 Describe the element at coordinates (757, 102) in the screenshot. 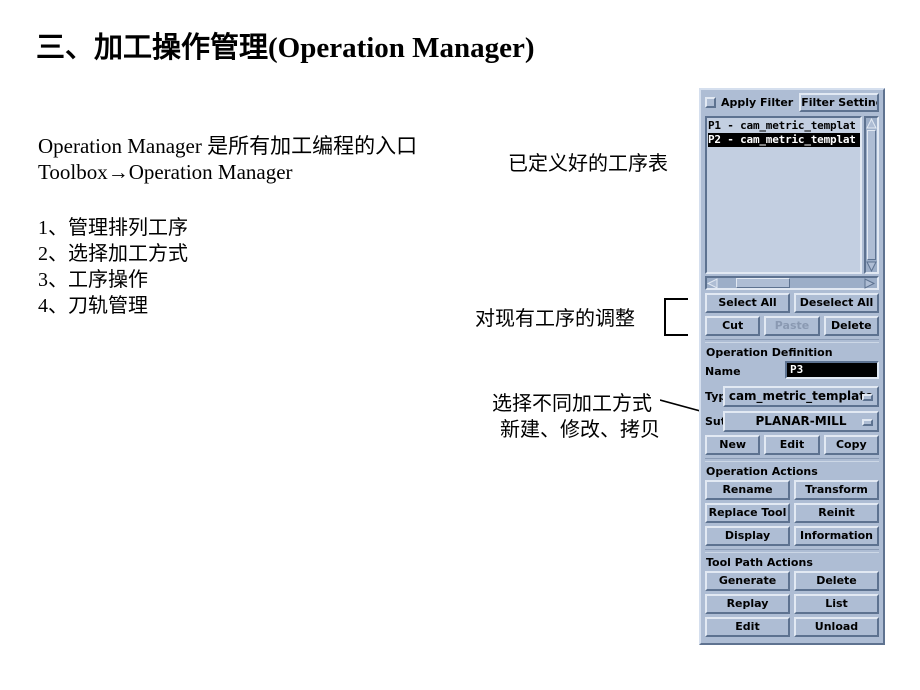

I see `apply-filter-label: Apply Filter` at that location.